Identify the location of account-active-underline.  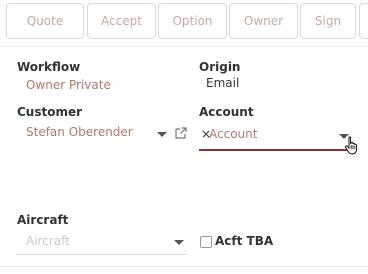
(277, 150).